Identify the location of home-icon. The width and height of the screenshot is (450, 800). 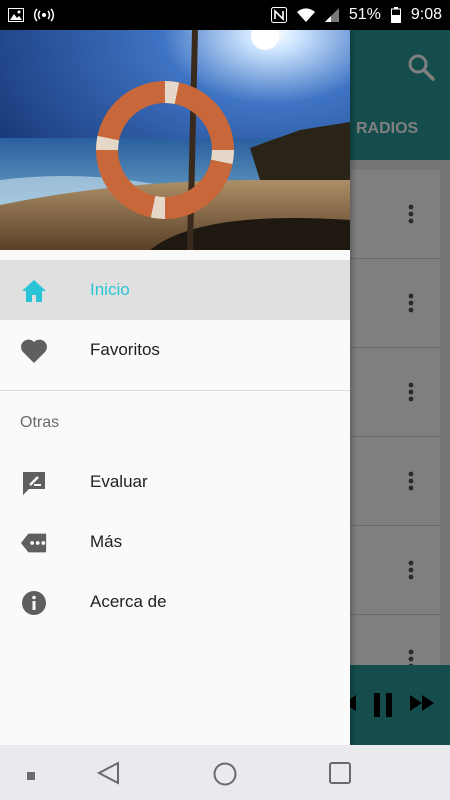
(34, 291).